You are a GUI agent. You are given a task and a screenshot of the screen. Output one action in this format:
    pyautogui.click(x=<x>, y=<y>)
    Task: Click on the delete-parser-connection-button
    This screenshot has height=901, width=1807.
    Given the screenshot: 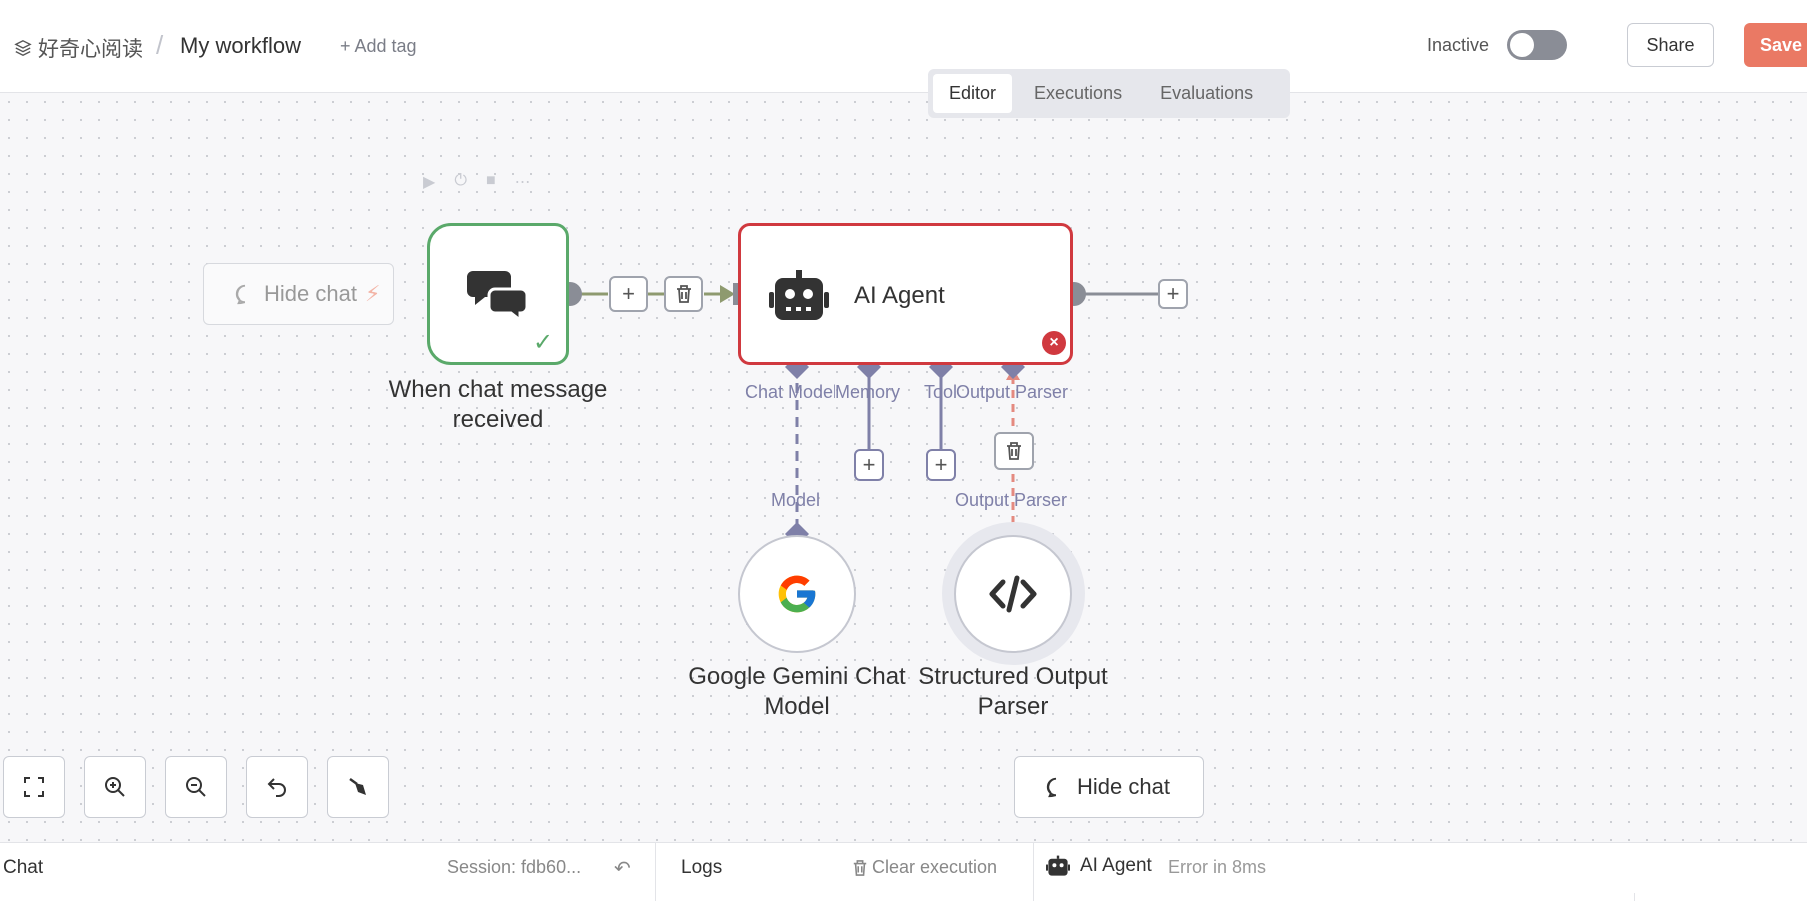 What is the action you would take?
    pyautogui.click(x=1014, y=451)
    